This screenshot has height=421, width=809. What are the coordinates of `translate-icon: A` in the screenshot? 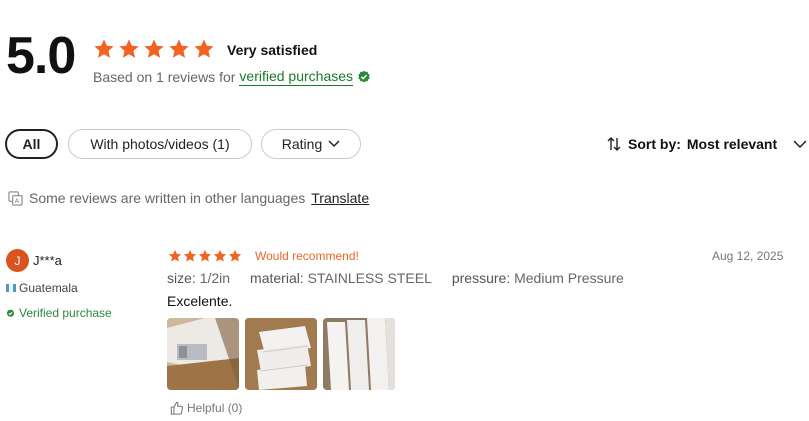 It's located at (15, 198).